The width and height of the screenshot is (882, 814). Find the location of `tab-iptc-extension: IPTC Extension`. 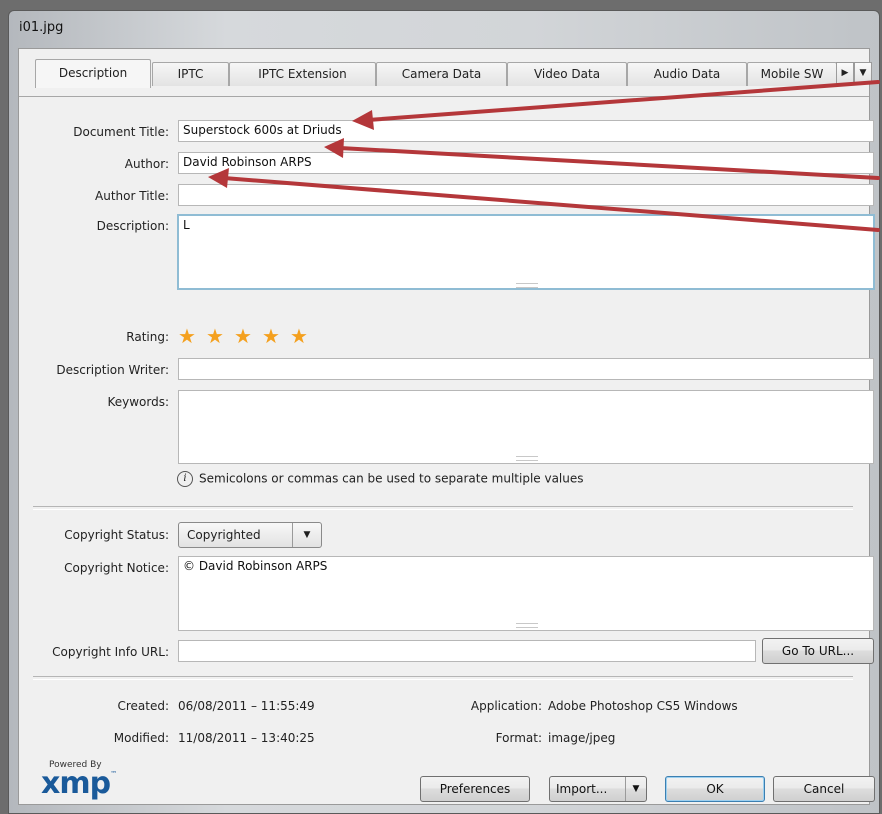

tab-iptc-extension: IPTC Extension is located at coordinates (302, 74).